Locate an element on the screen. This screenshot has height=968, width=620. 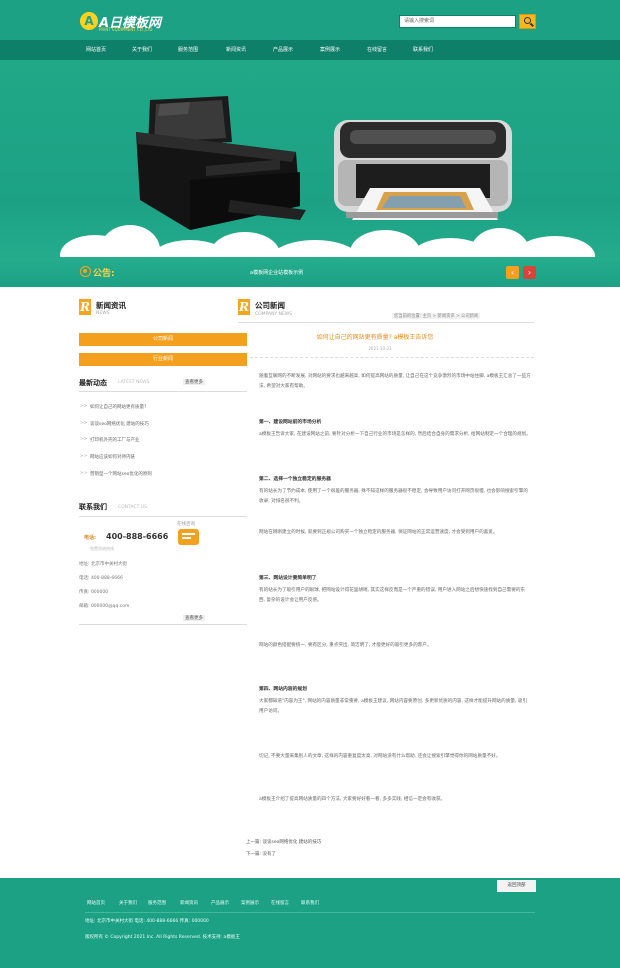
notice-icon is located at coordinates (85, 271).